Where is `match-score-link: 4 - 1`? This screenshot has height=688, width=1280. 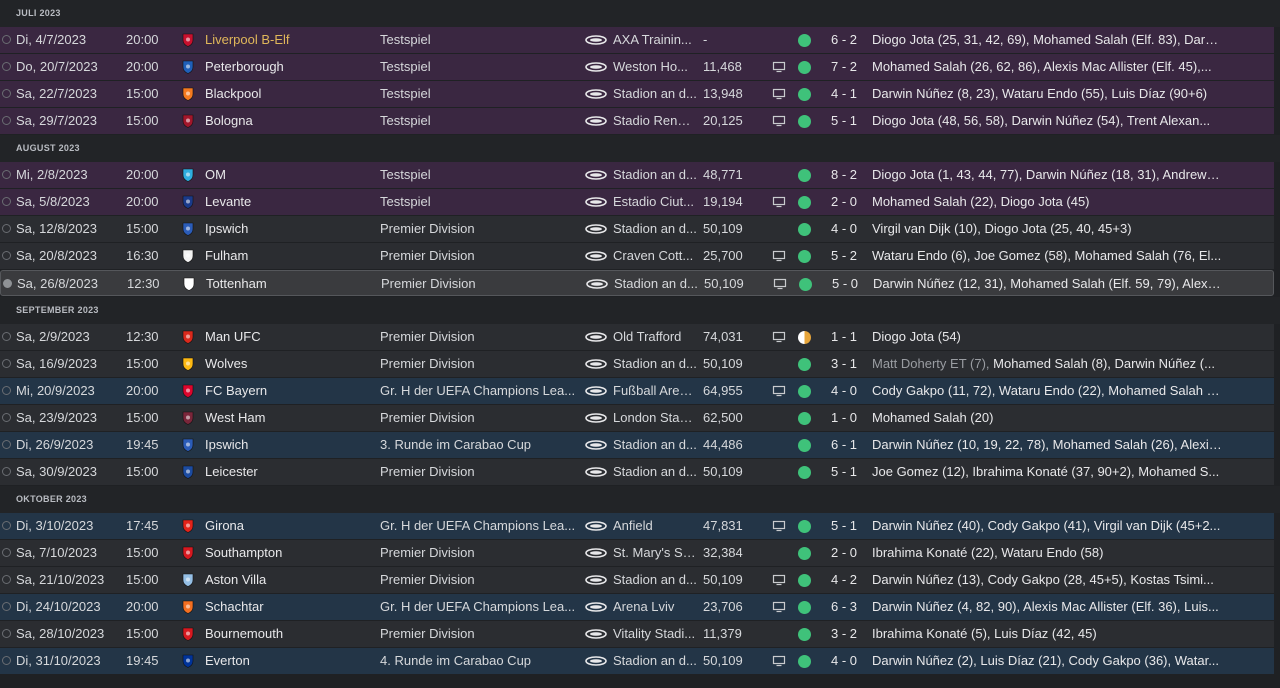 match-score-link: 4 - 1 is located at coordinates (844, 94).